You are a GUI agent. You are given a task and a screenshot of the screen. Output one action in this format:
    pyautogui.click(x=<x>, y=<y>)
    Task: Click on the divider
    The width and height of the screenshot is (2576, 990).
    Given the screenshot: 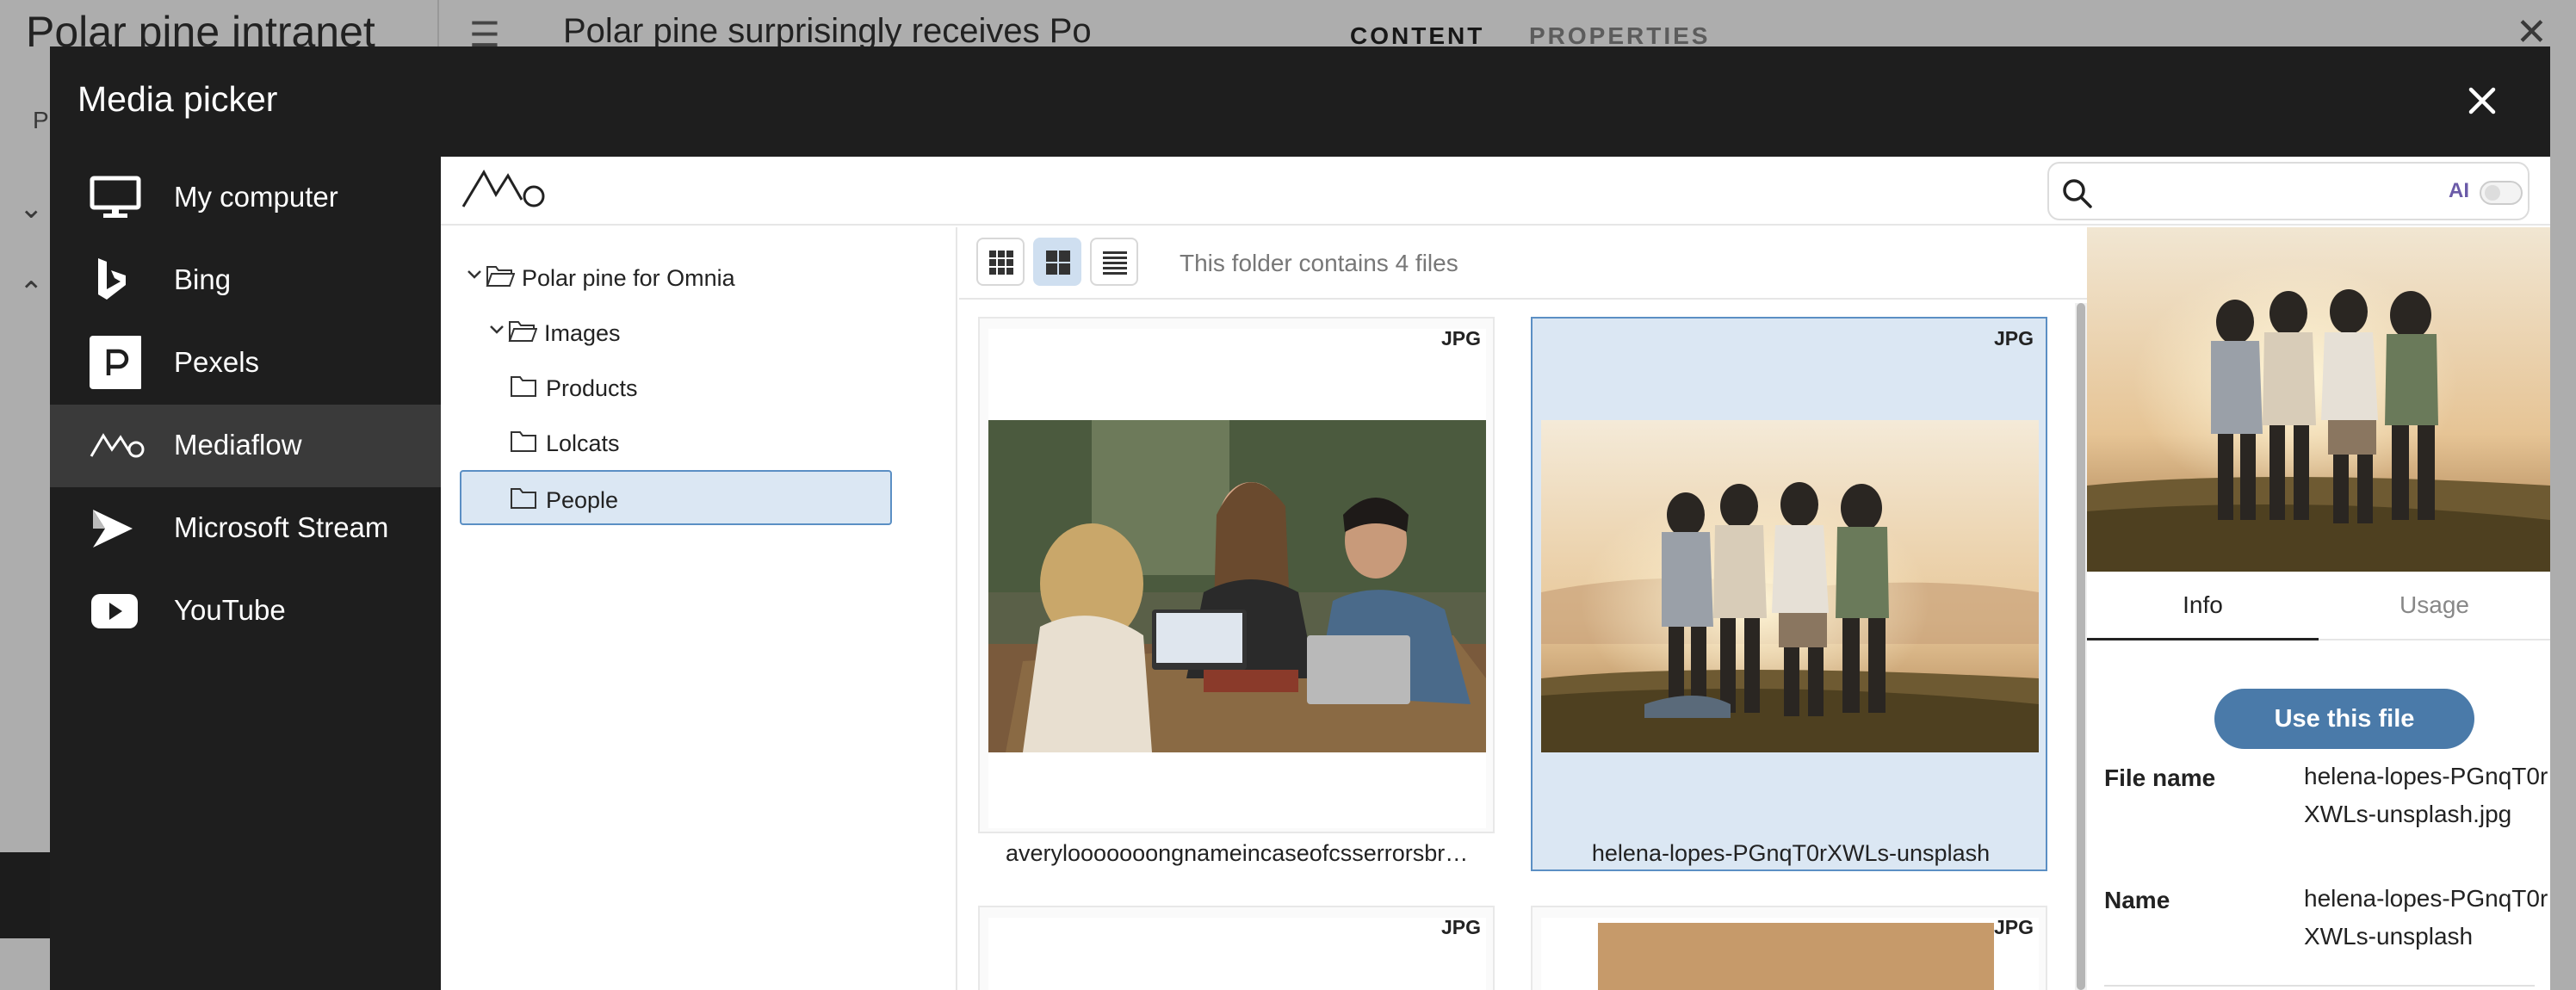 What is the action you would take?
    pyautogui.click(x=2319, y=986)
    